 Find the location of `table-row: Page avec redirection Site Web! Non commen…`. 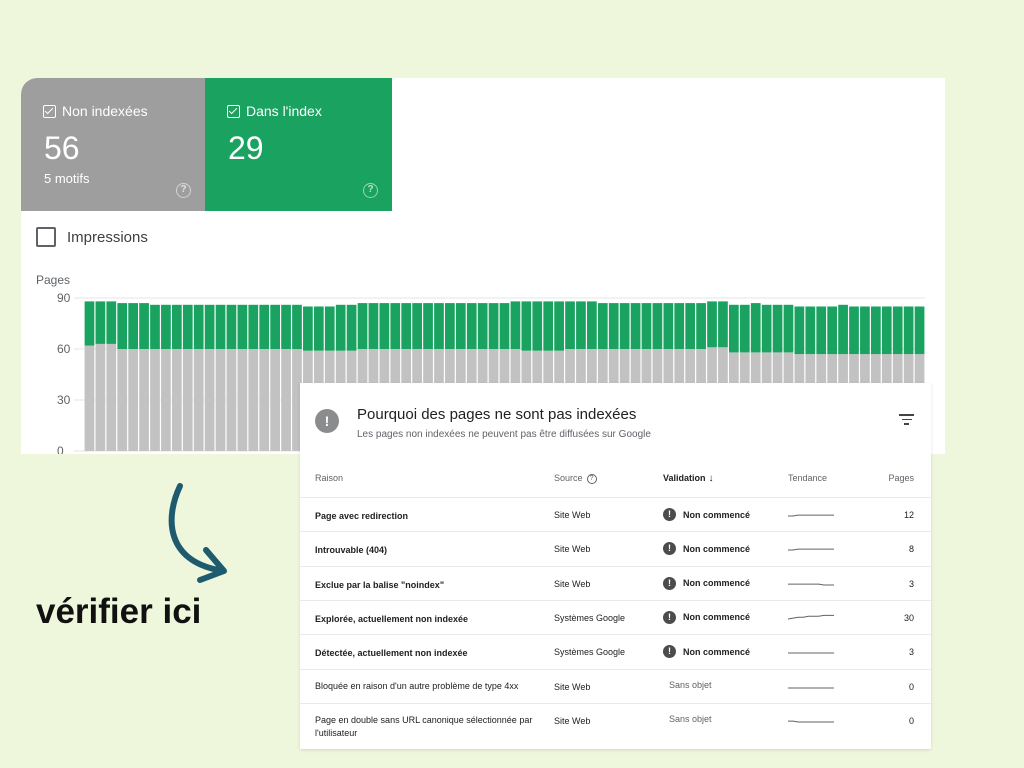

table-row: Page avec redirection Site Web! Non commen… is located at coordinates (615, 514).